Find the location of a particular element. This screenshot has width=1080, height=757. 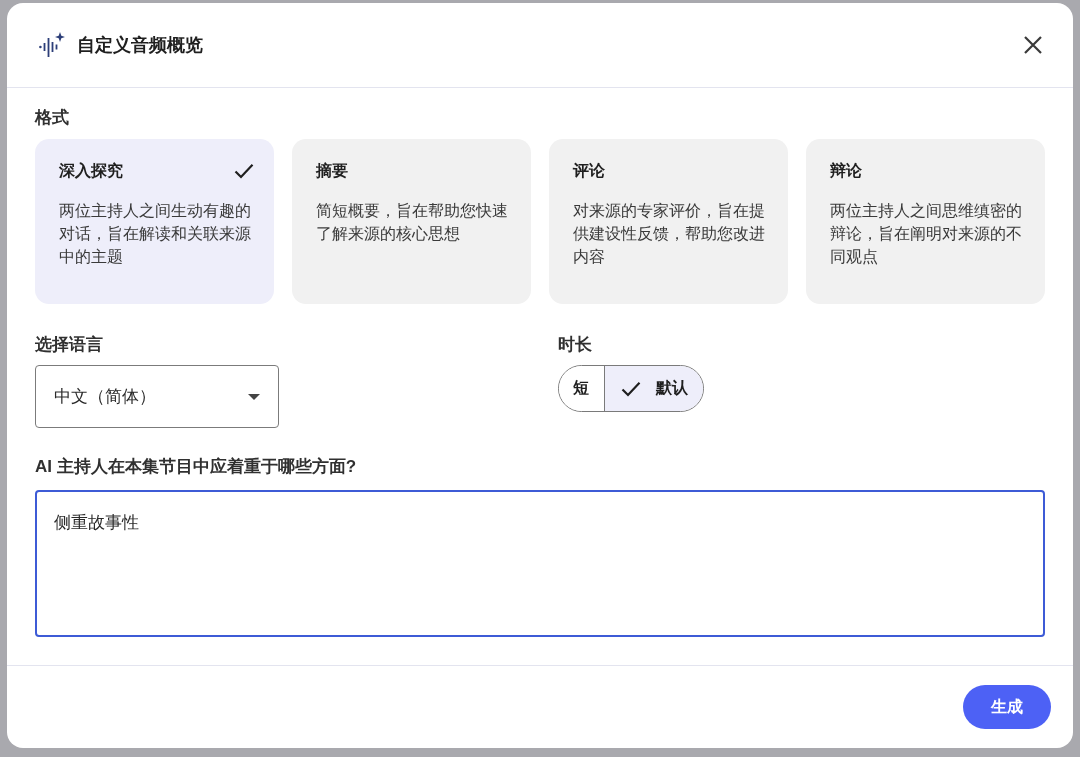

dialog-title: 自定义音频概览 is located at coordinates (140, 45).